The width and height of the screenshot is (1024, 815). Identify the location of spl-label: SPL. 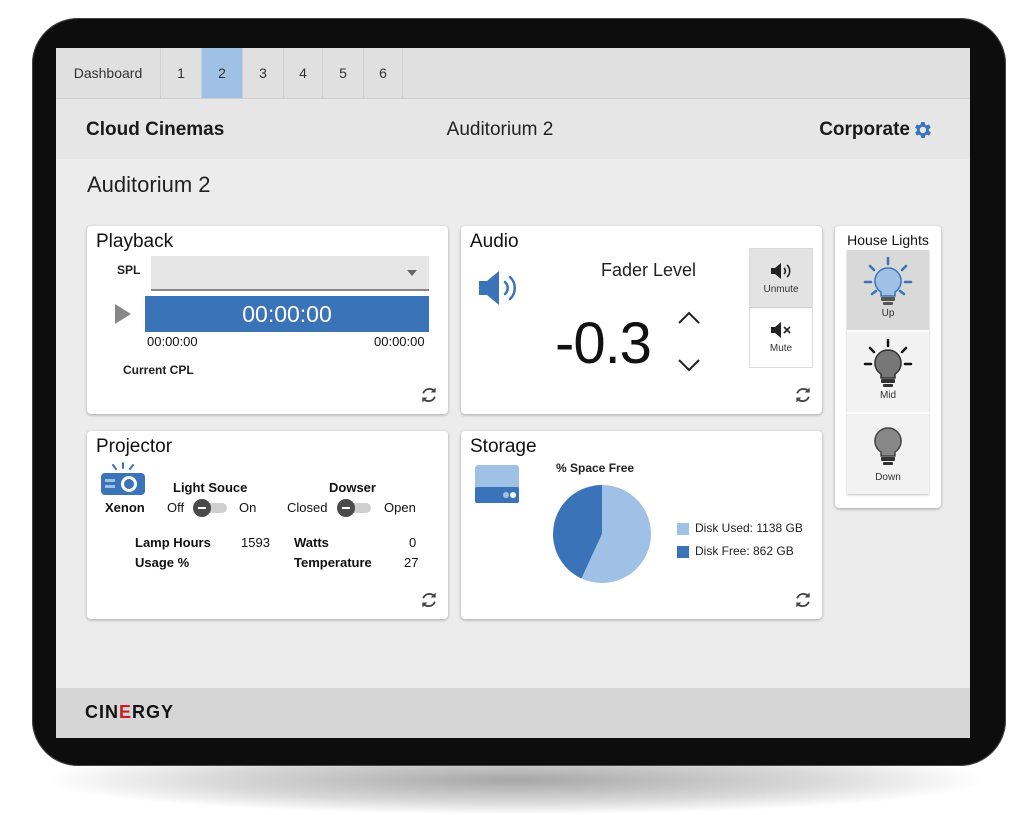
(129, 270).